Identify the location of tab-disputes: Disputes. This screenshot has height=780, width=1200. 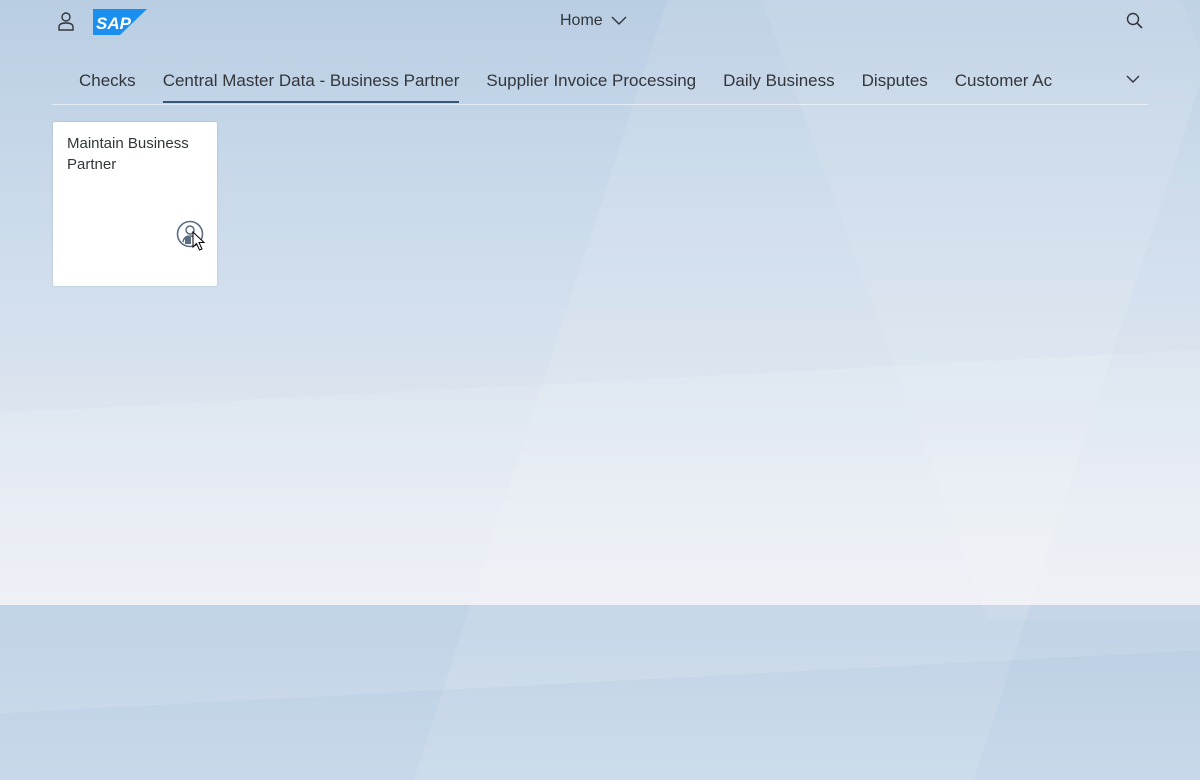
(895, 82).